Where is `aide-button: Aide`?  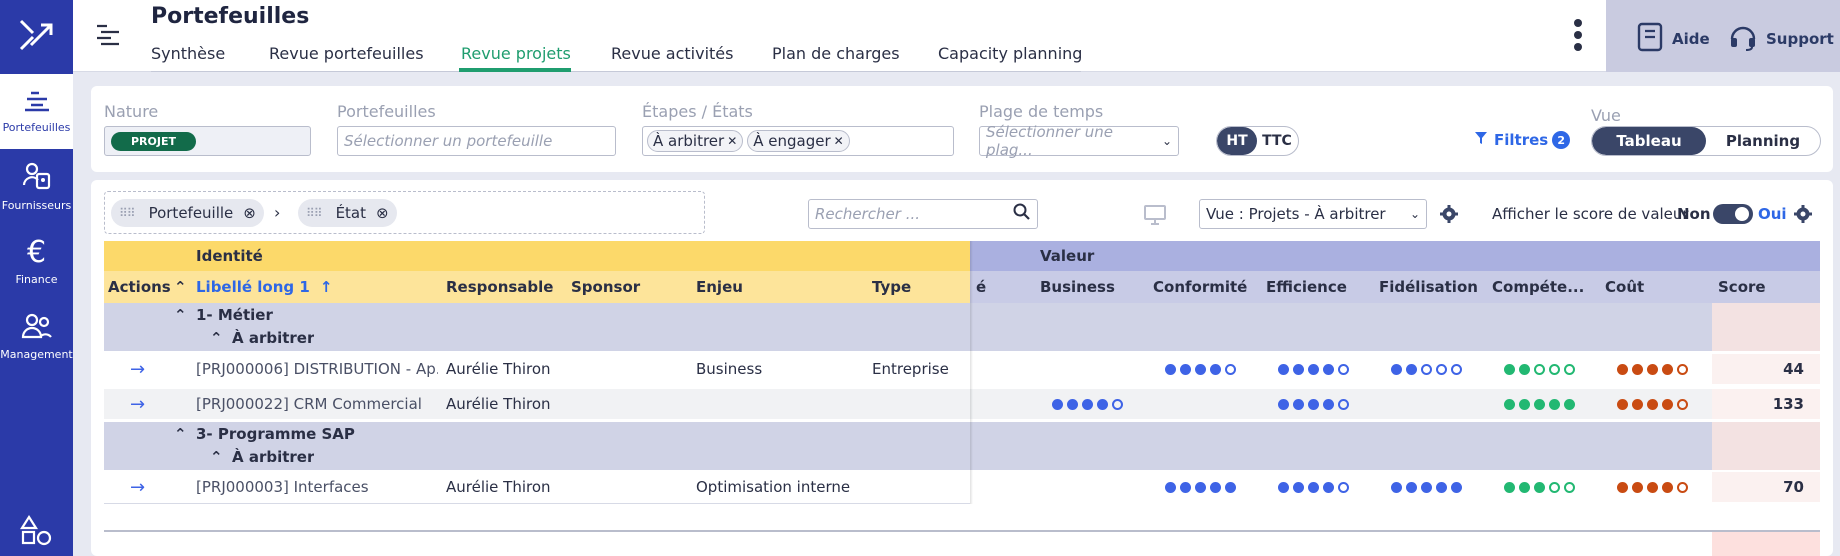
aide-button: Aide is located at coordinates (1673, 39).